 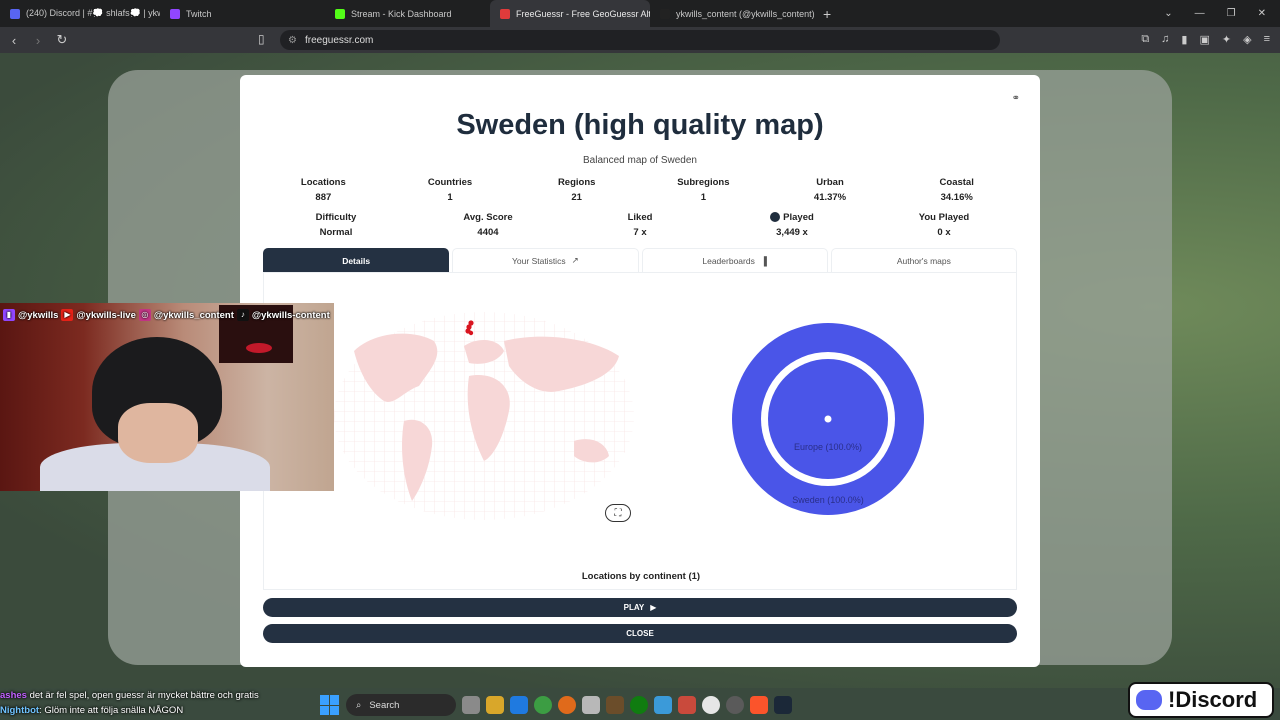 What do you see at coordinates (828, 500) in the screenshot?
I see `outer-ring-label: Sweden (100.0%)` at bounding box center [828, 500].